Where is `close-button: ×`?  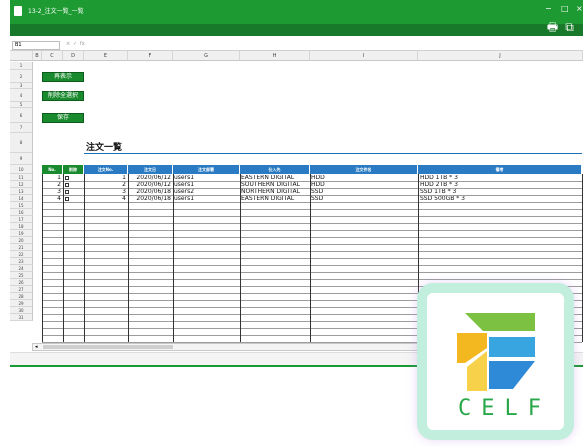
close-button: × is located at coordinates (579, 9).